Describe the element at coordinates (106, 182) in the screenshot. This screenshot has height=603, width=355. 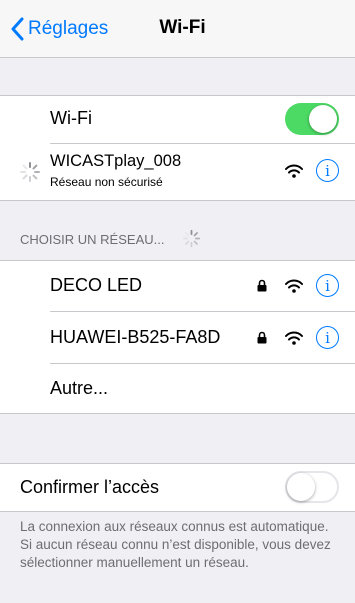
I see `current-network-status: Réseau non sécurisé` at that location.